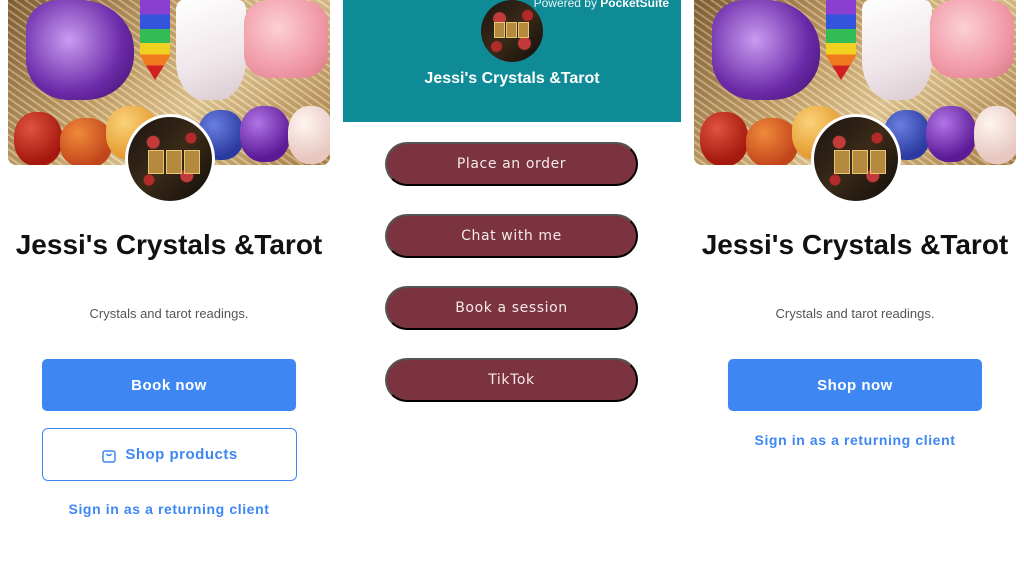 This screenshot has width=1024, height=576. Describe the element at coordinates (567, 5) in the screenshot. I see `powered-by-prefix: Powered by` at that location.